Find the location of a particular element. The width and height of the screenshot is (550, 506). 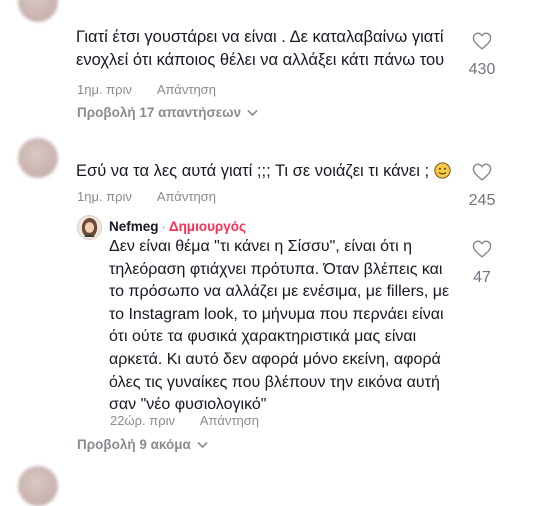

creator-avatar is located at coordinates (89, 227).